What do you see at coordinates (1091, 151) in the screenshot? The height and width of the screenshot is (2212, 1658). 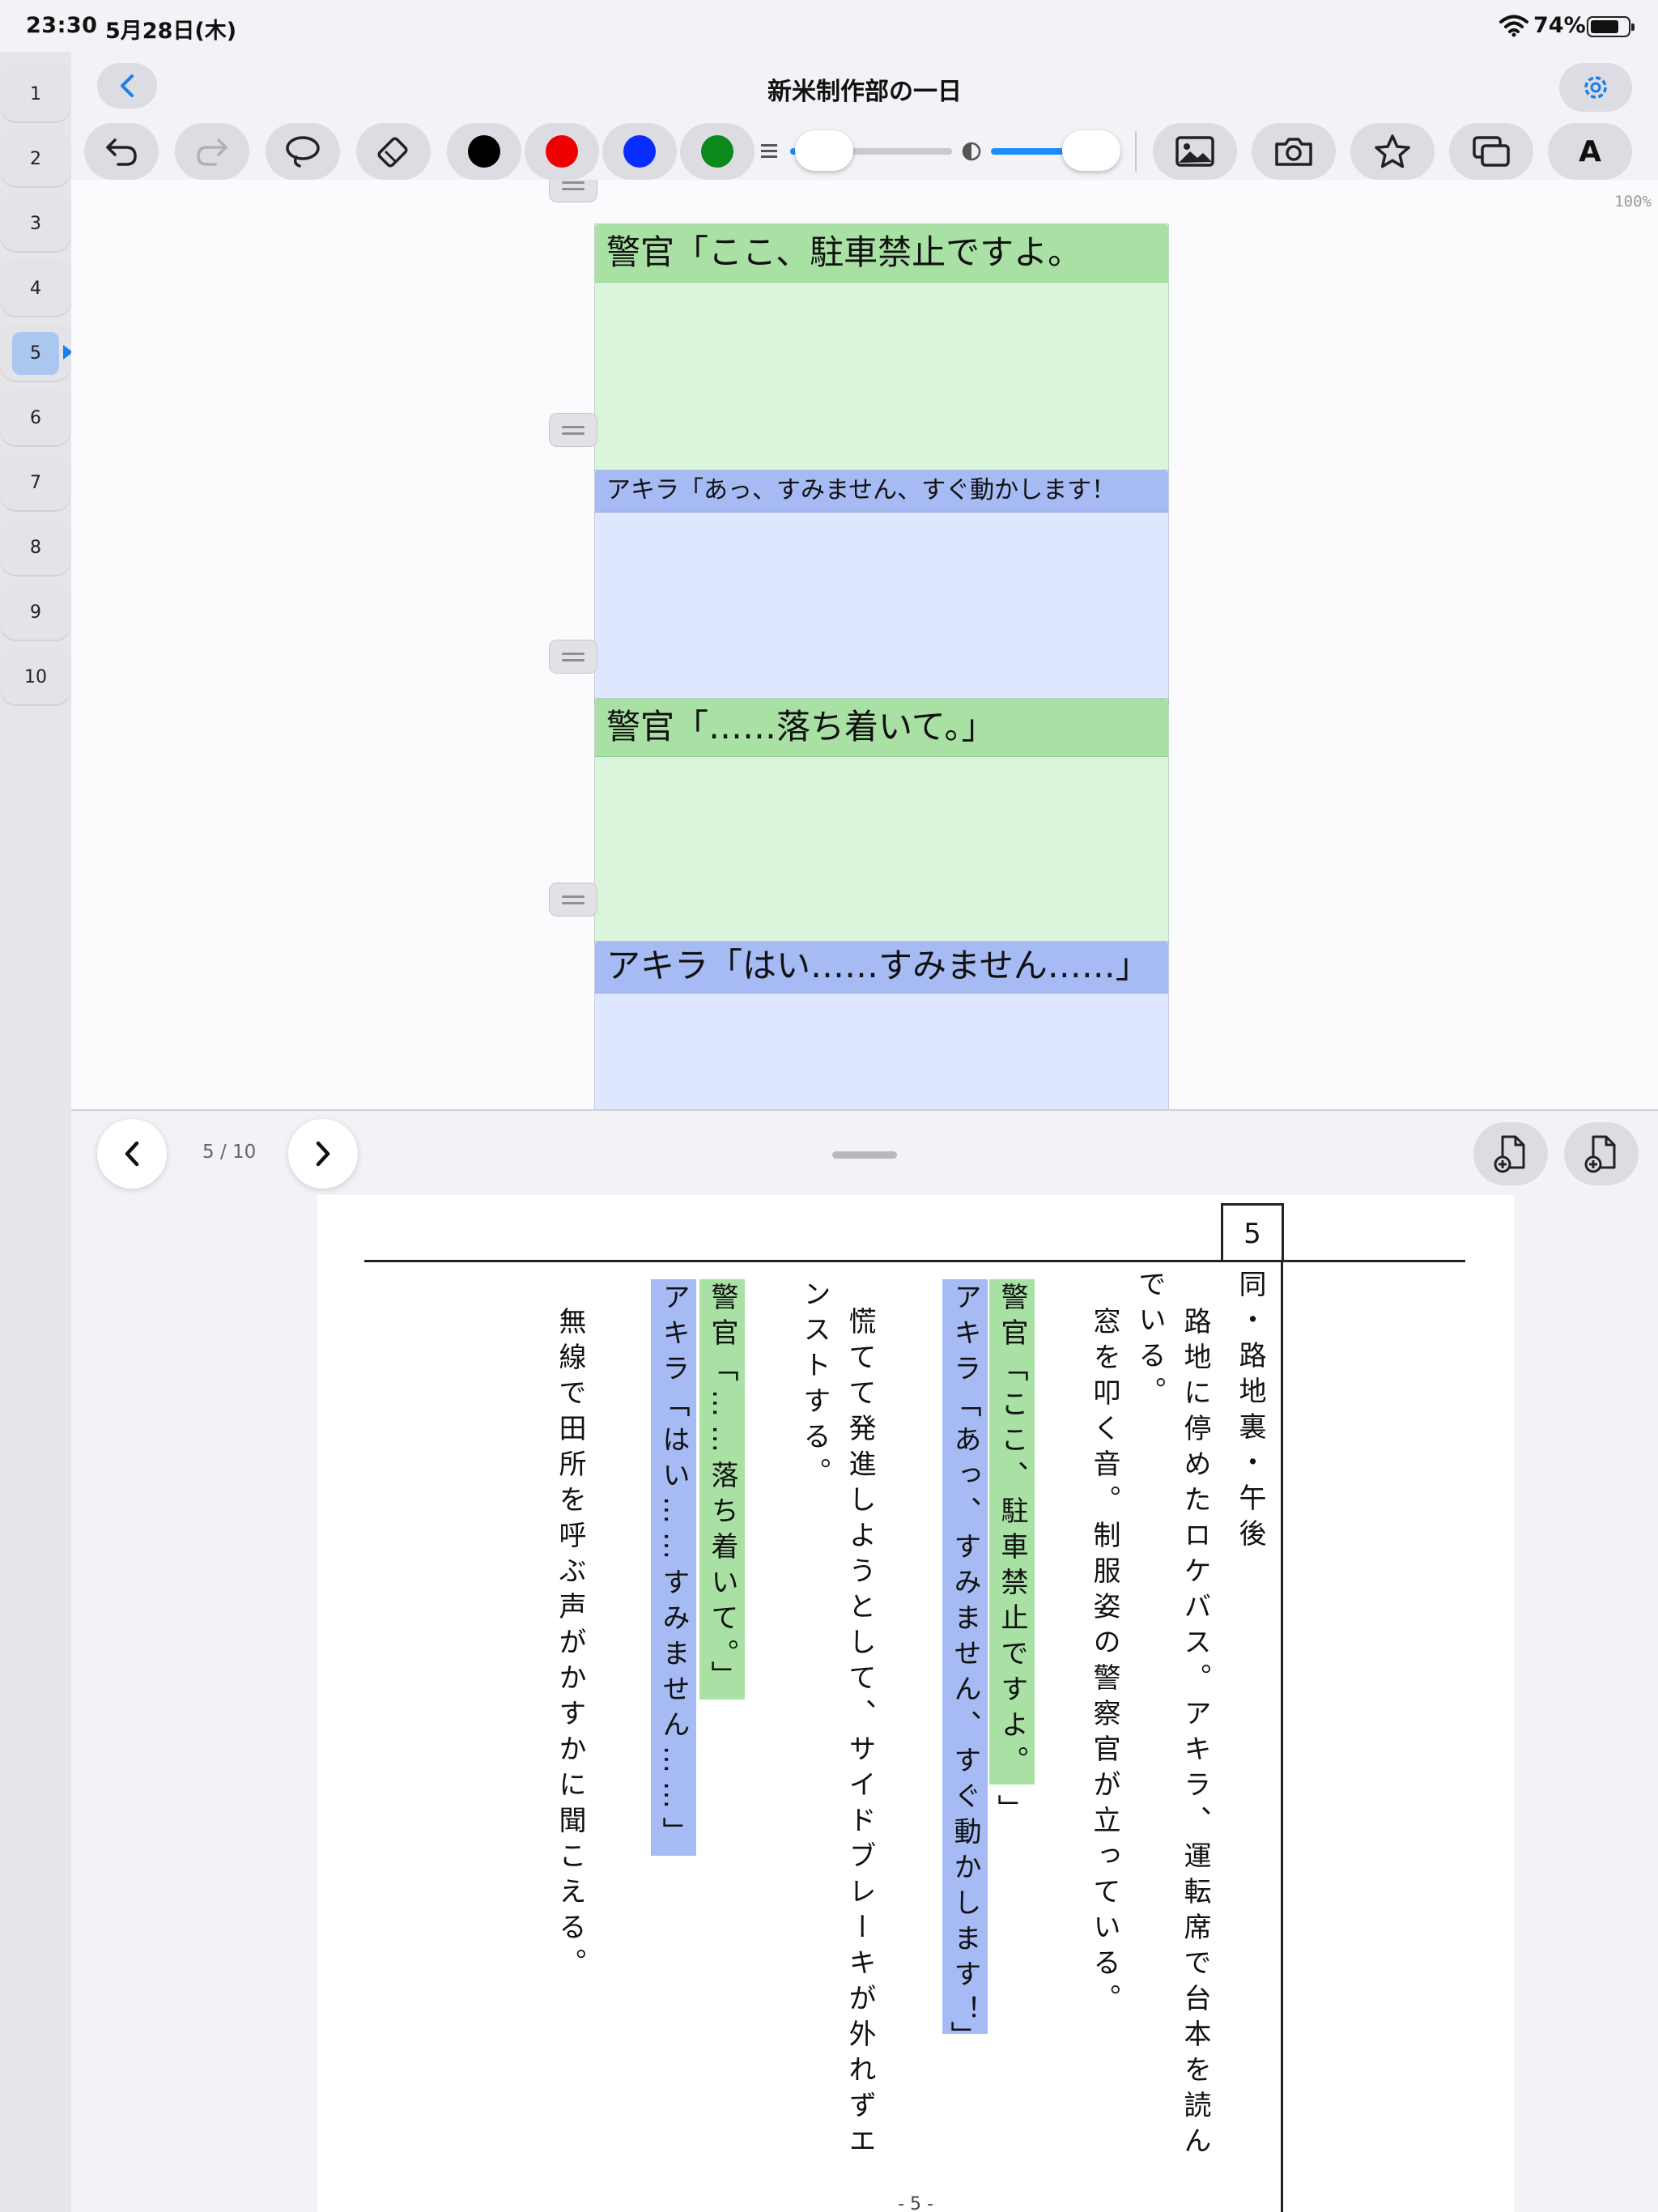 I see `opacity-slider-thumb` at bounding box center [1091, 151].